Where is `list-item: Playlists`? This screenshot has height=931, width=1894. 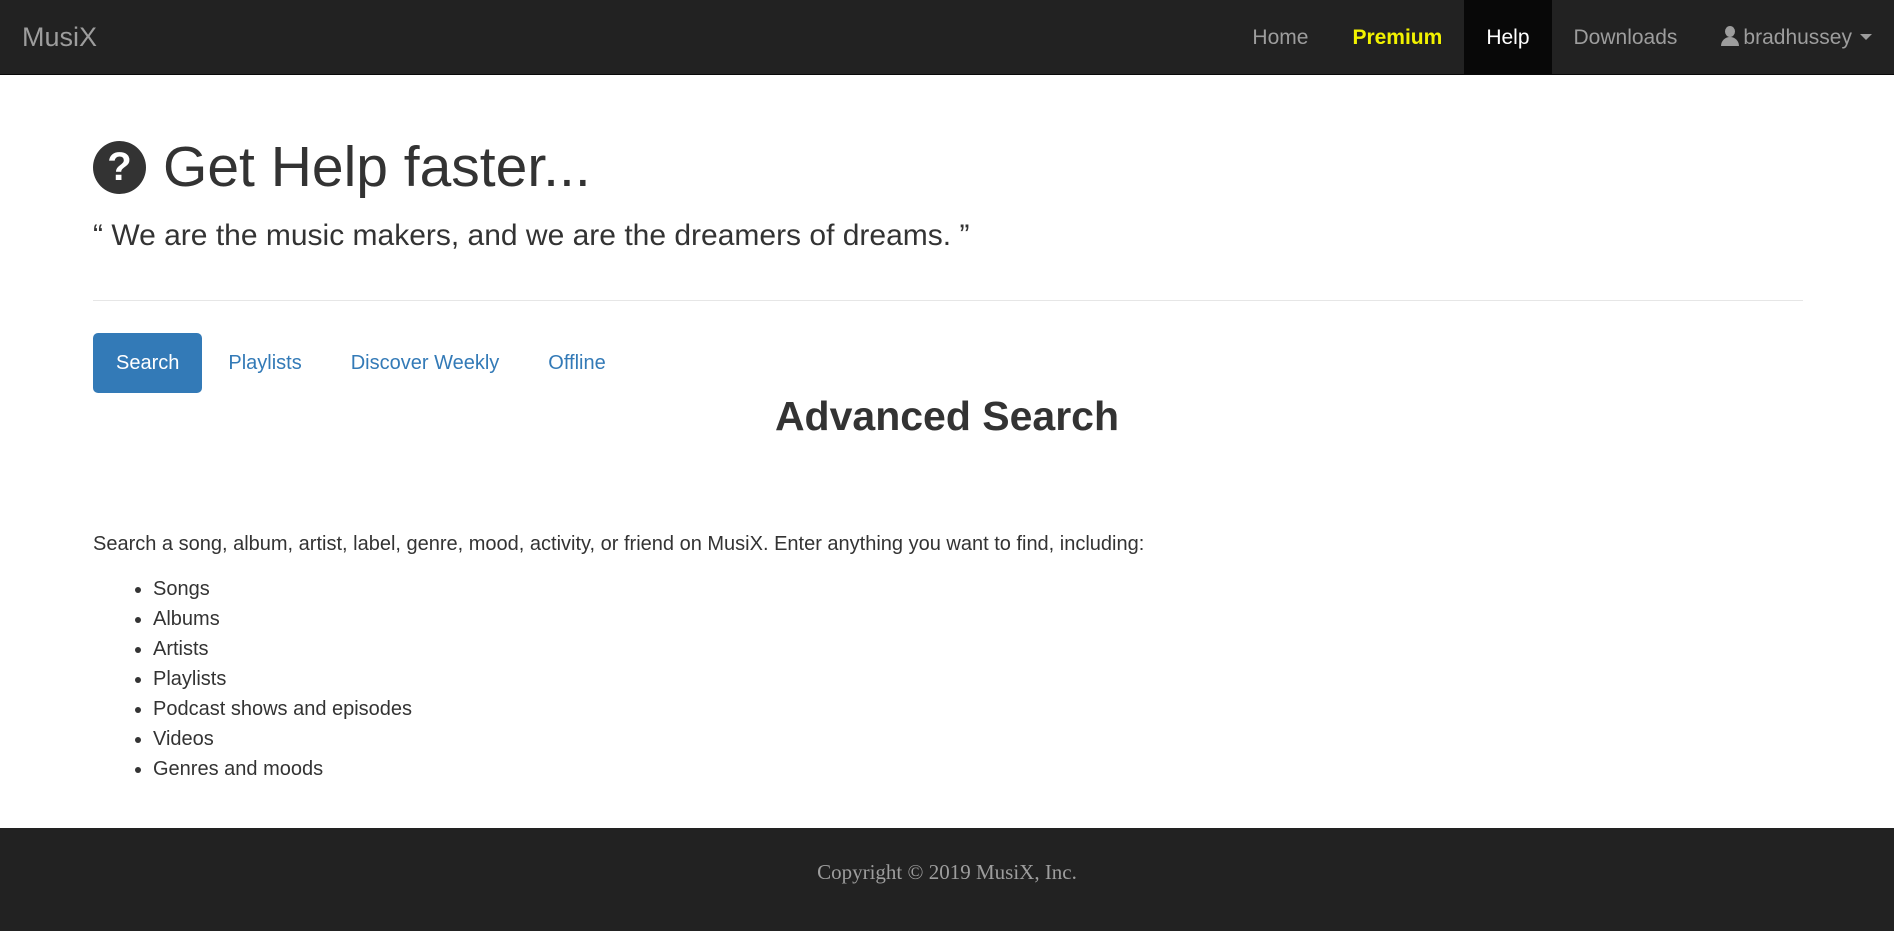
list-item: Playlists is located at coordinates (282, 679).